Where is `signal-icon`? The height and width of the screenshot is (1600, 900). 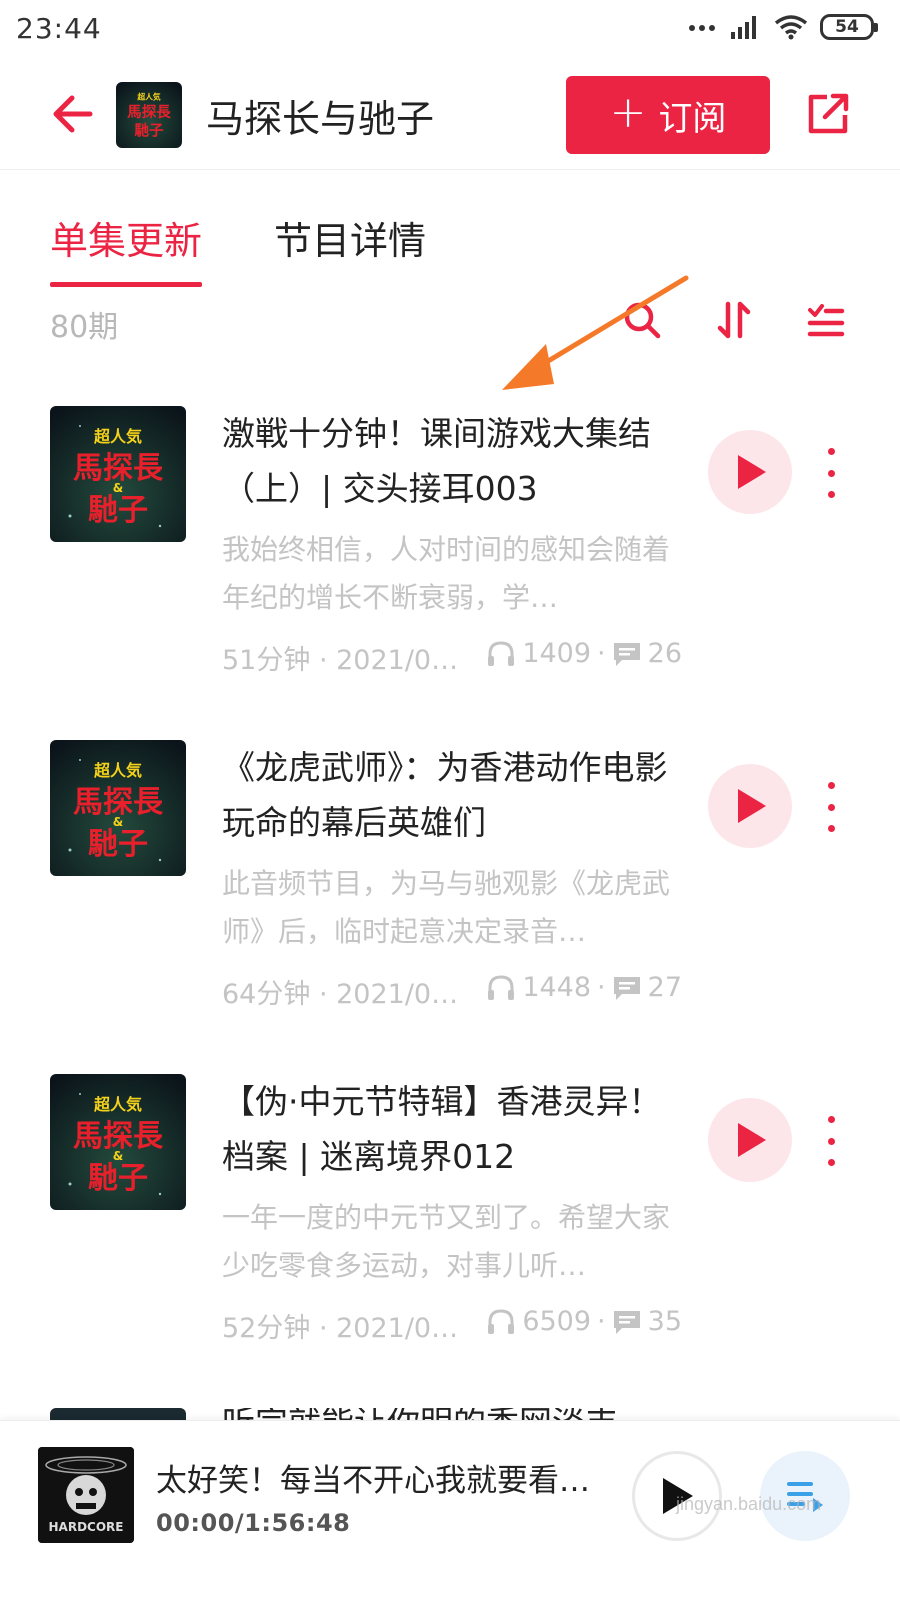
signal-icon is located at coordinates (743, 27).